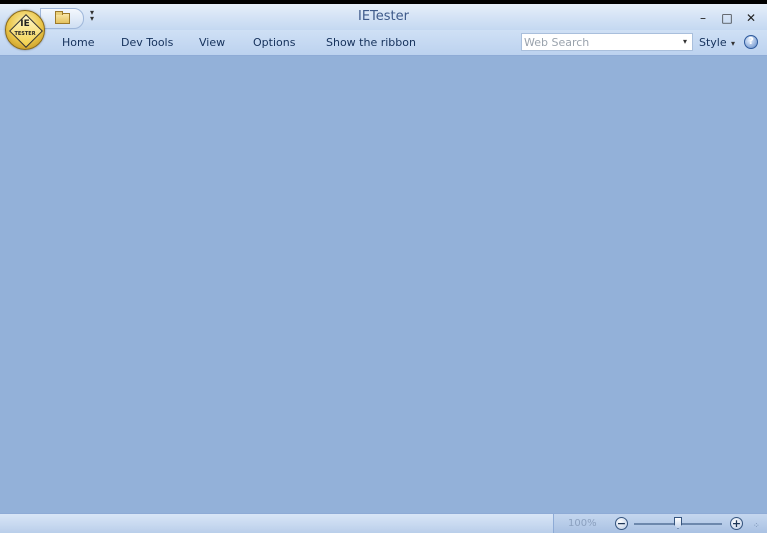 Image resolution: width=767 pixels, height=533 pixels. Describe the element at coordinates (621, 523) in the screenshot. I see `zoom-out-button: −` at that location.